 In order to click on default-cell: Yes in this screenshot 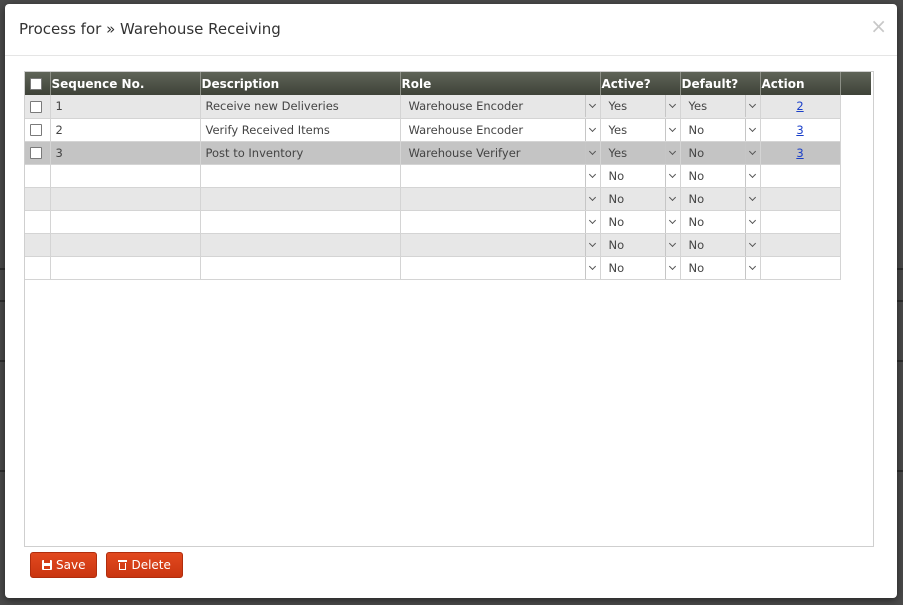, I will do `click(720, 107)`.